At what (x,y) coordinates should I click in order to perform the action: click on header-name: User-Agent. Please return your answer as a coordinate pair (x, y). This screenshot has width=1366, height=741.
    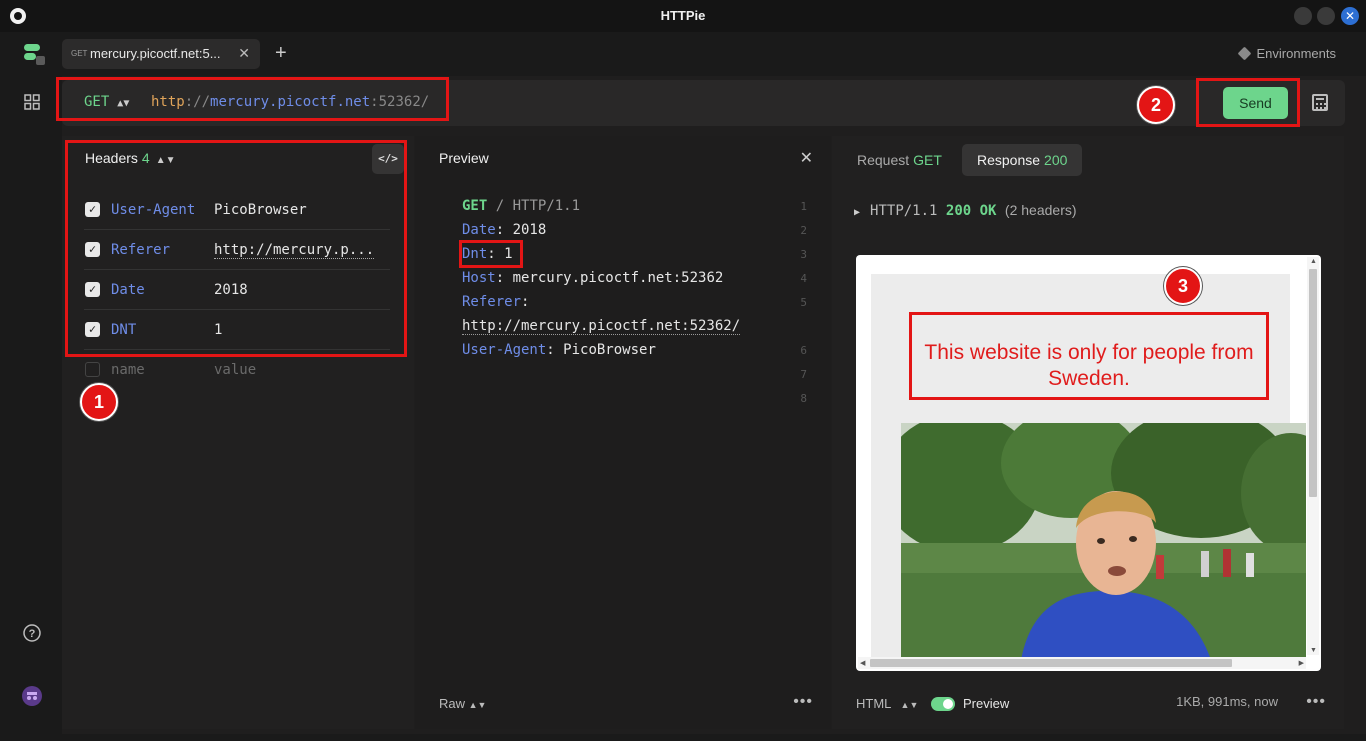
    Looking at the image, I should click on (153, 210).